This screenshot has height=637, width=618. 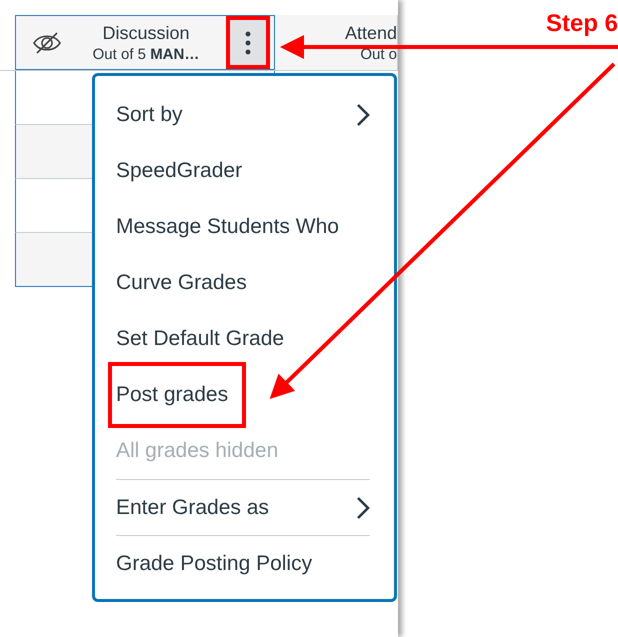 I want to click on column-menu-button, so click(x=248, y=42).